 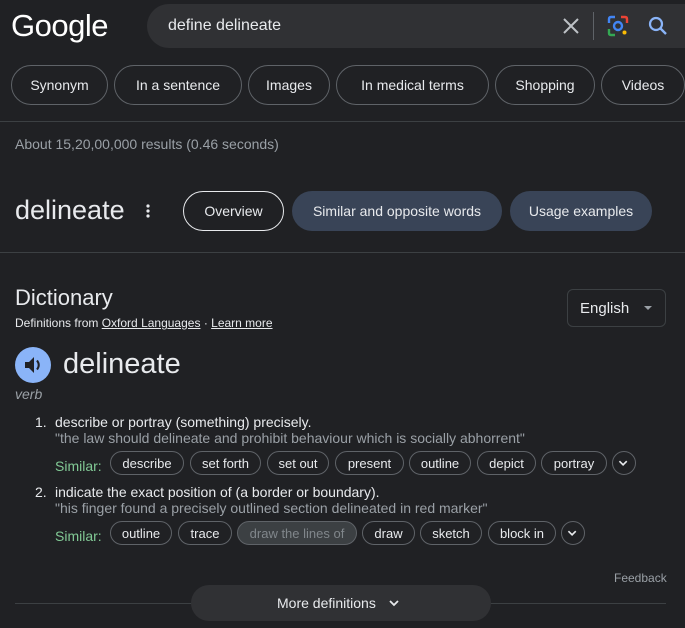 I want to click on chip-in-a-sentence: In a sentence, so click(x=178, y=85).